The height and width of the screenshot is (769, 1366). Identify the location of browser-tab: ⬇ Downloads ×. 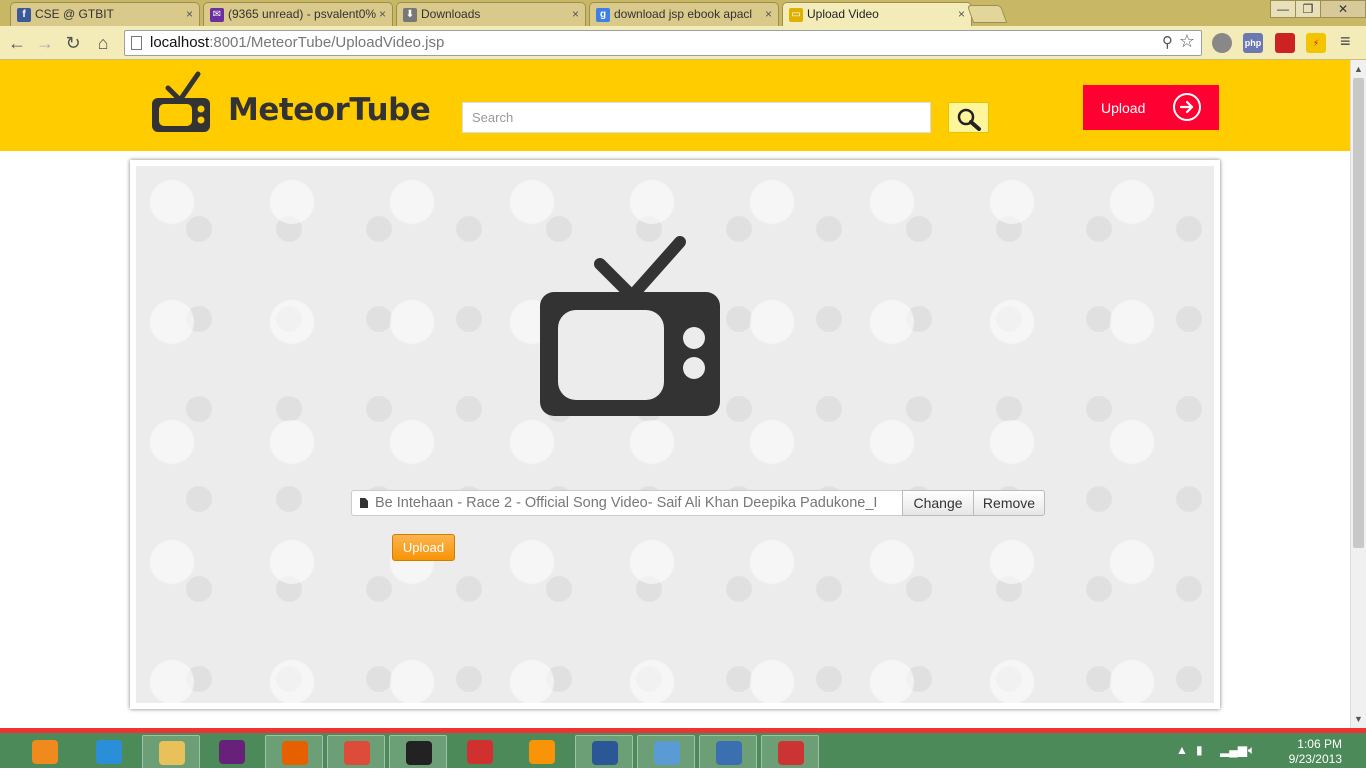
(491, 14).